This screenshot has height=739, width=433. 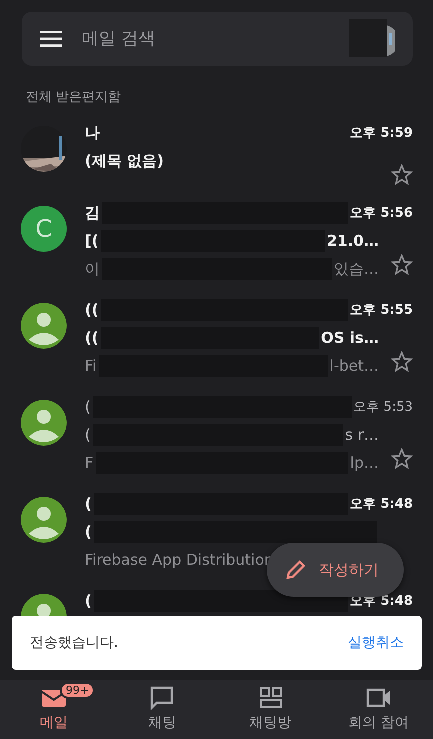 I want to click on undo-button: 실행취소, so click(x=376, y=643).